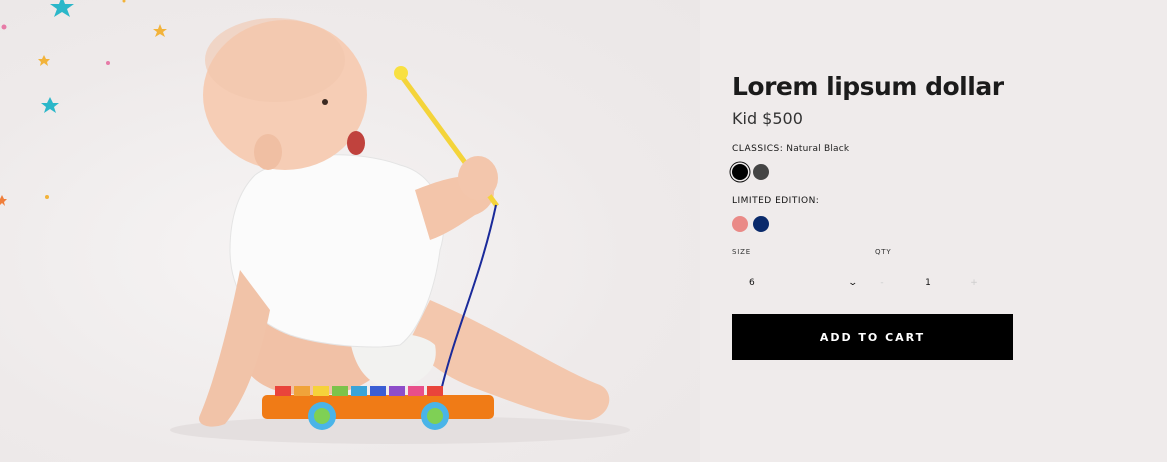 Image resolution: width=1167 pixels, height=462 pixels. I want to click on size-label: SIZE, so click(741, 252).